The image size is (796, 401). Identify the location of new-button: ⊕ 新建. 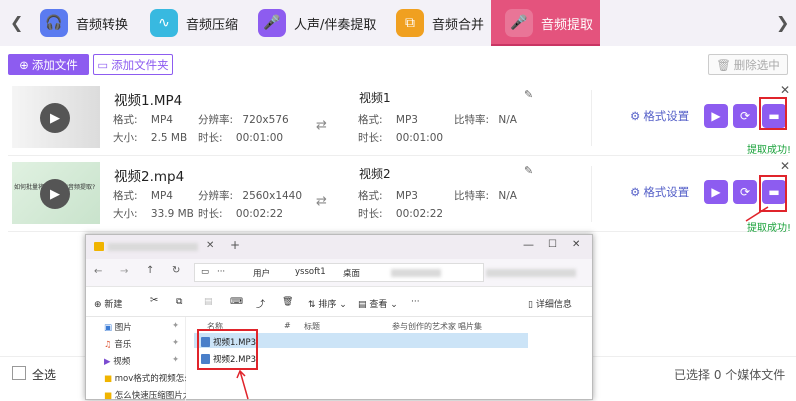
(108, 303).